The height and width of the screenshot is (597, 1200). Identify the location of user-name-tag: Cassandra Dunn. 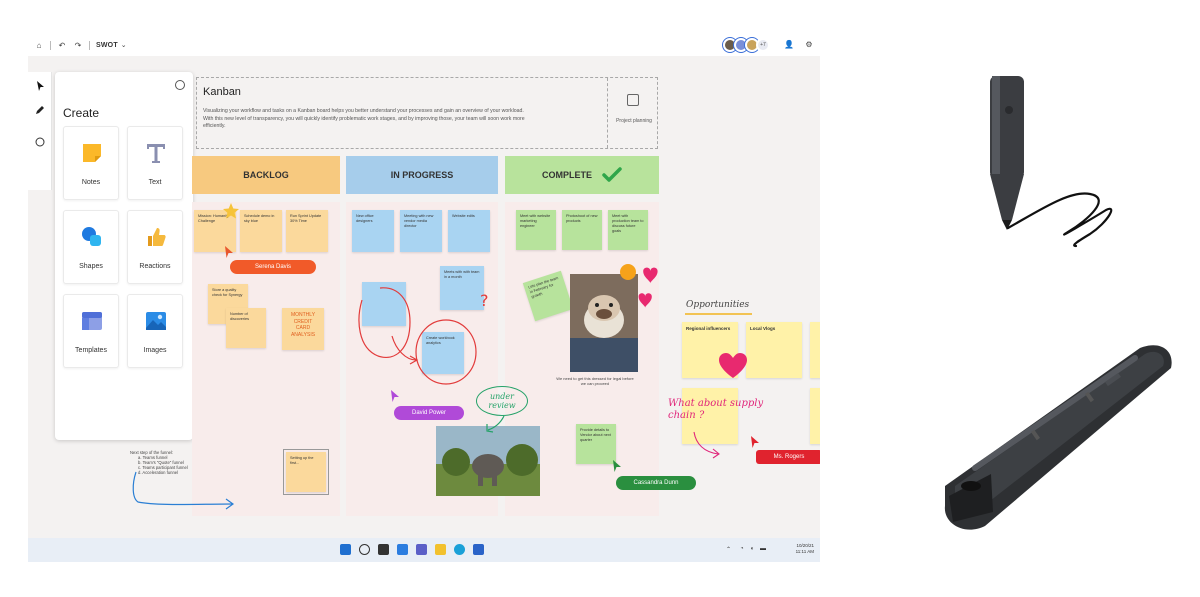
(656, 483).